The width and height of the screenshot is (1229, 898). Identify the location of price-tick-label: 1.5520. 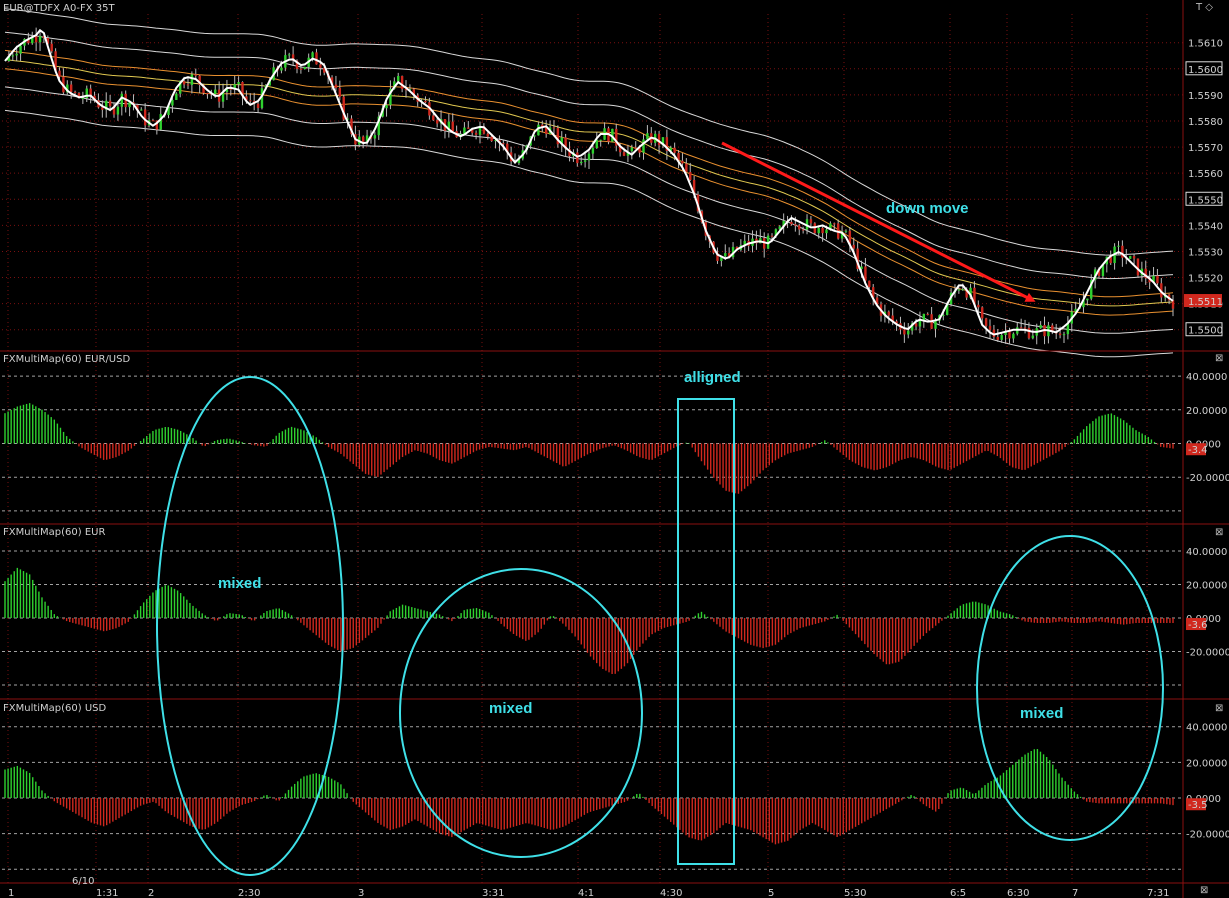
(1205, 279).